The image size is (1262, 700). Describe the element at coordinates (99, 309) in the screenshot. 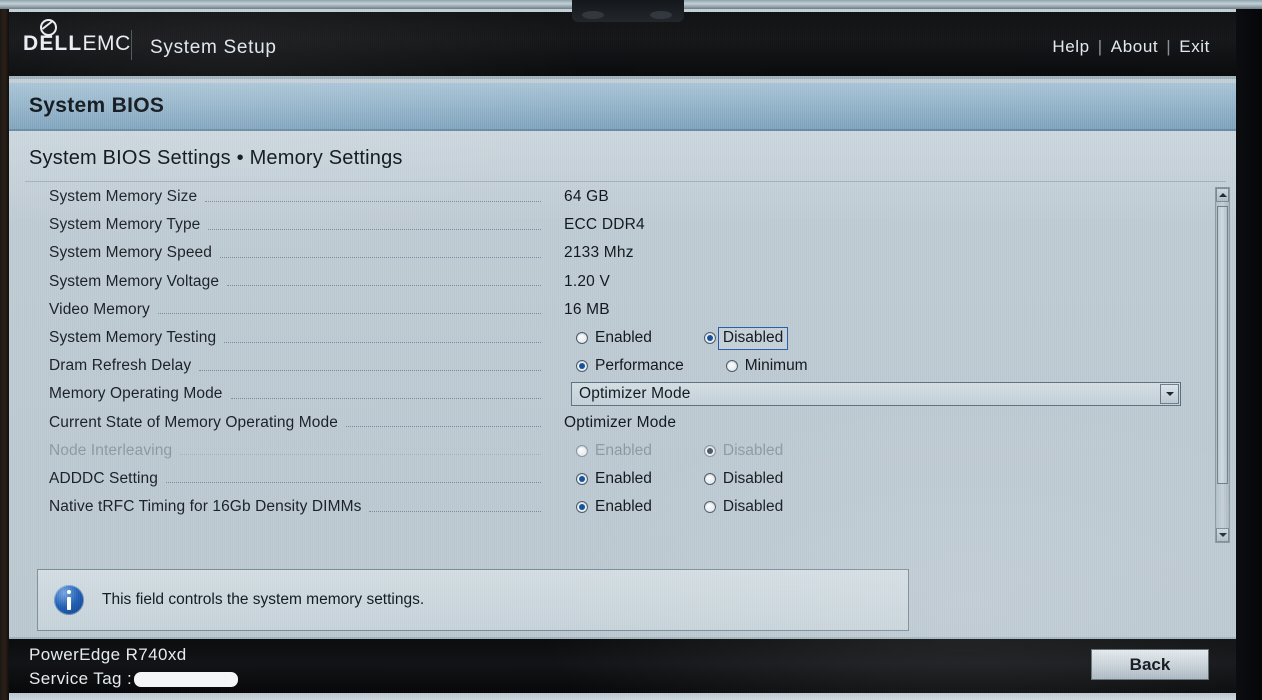

I see `setting-label: Video Memory` at that location.